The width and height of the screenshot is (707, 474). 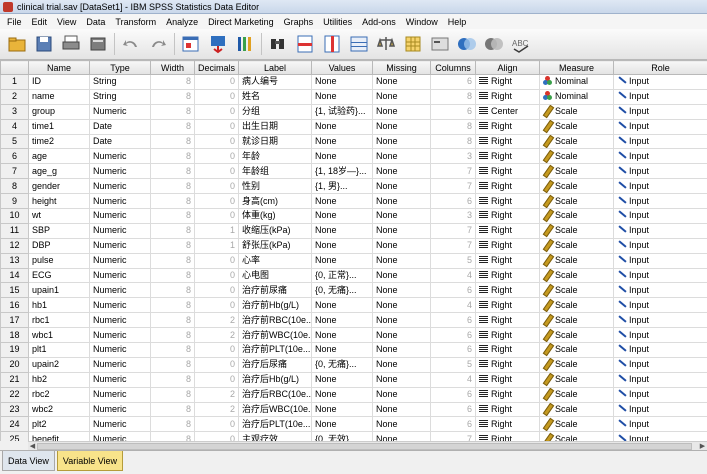 I want to click on goto-variable-icon, so click(x=218, y=44).